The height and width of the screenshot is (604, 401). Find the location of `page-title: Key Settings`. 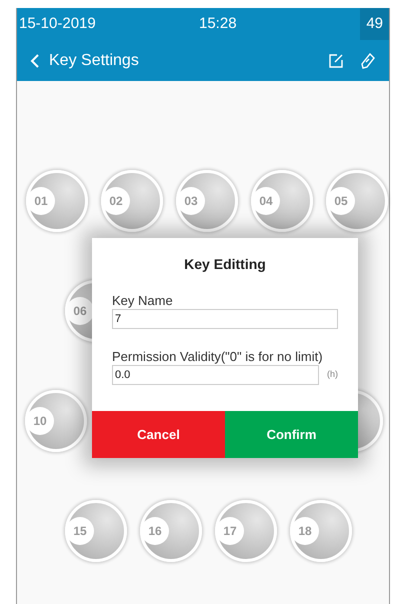

page-title: Key Settings is located at coordinates (94, 60).